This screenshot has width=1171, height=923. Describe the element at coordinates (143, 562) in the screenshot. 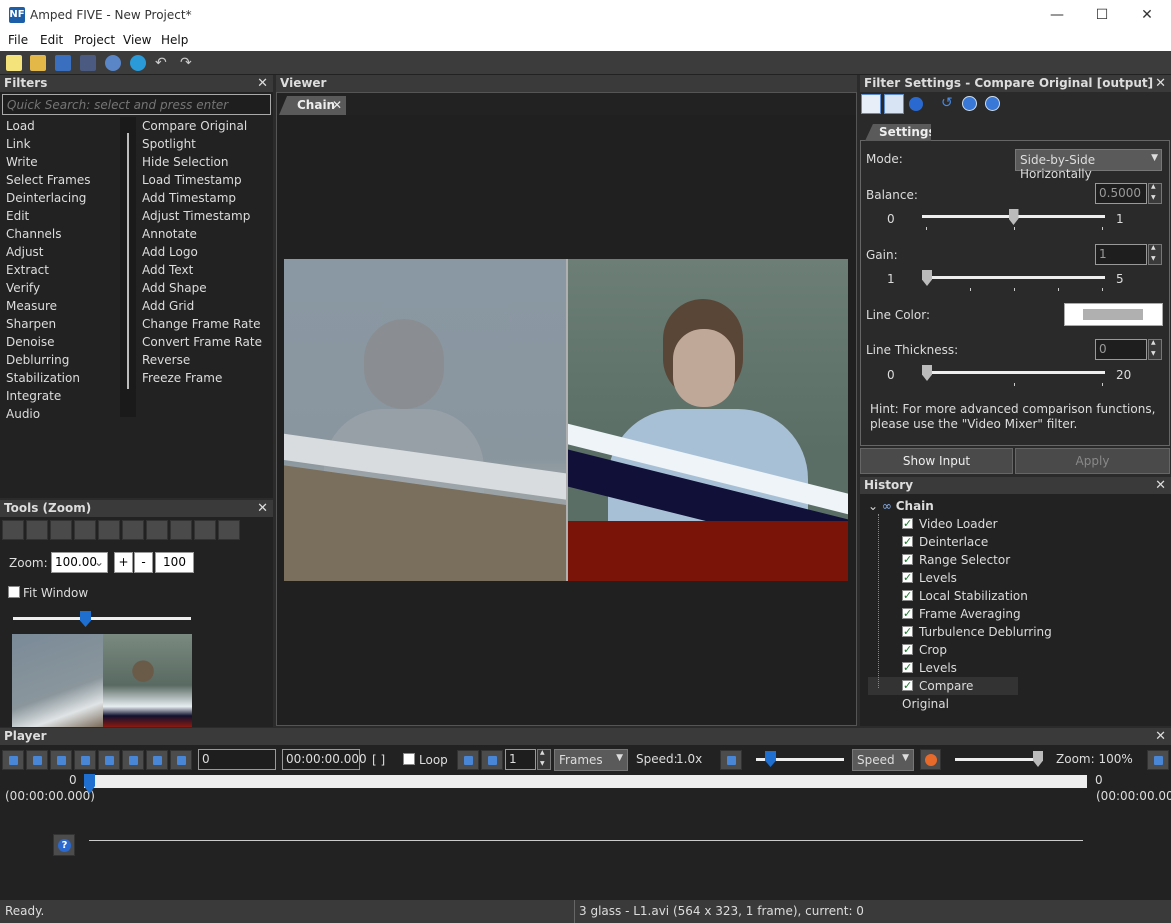

I see `zoom-minus-button: -` at that location.